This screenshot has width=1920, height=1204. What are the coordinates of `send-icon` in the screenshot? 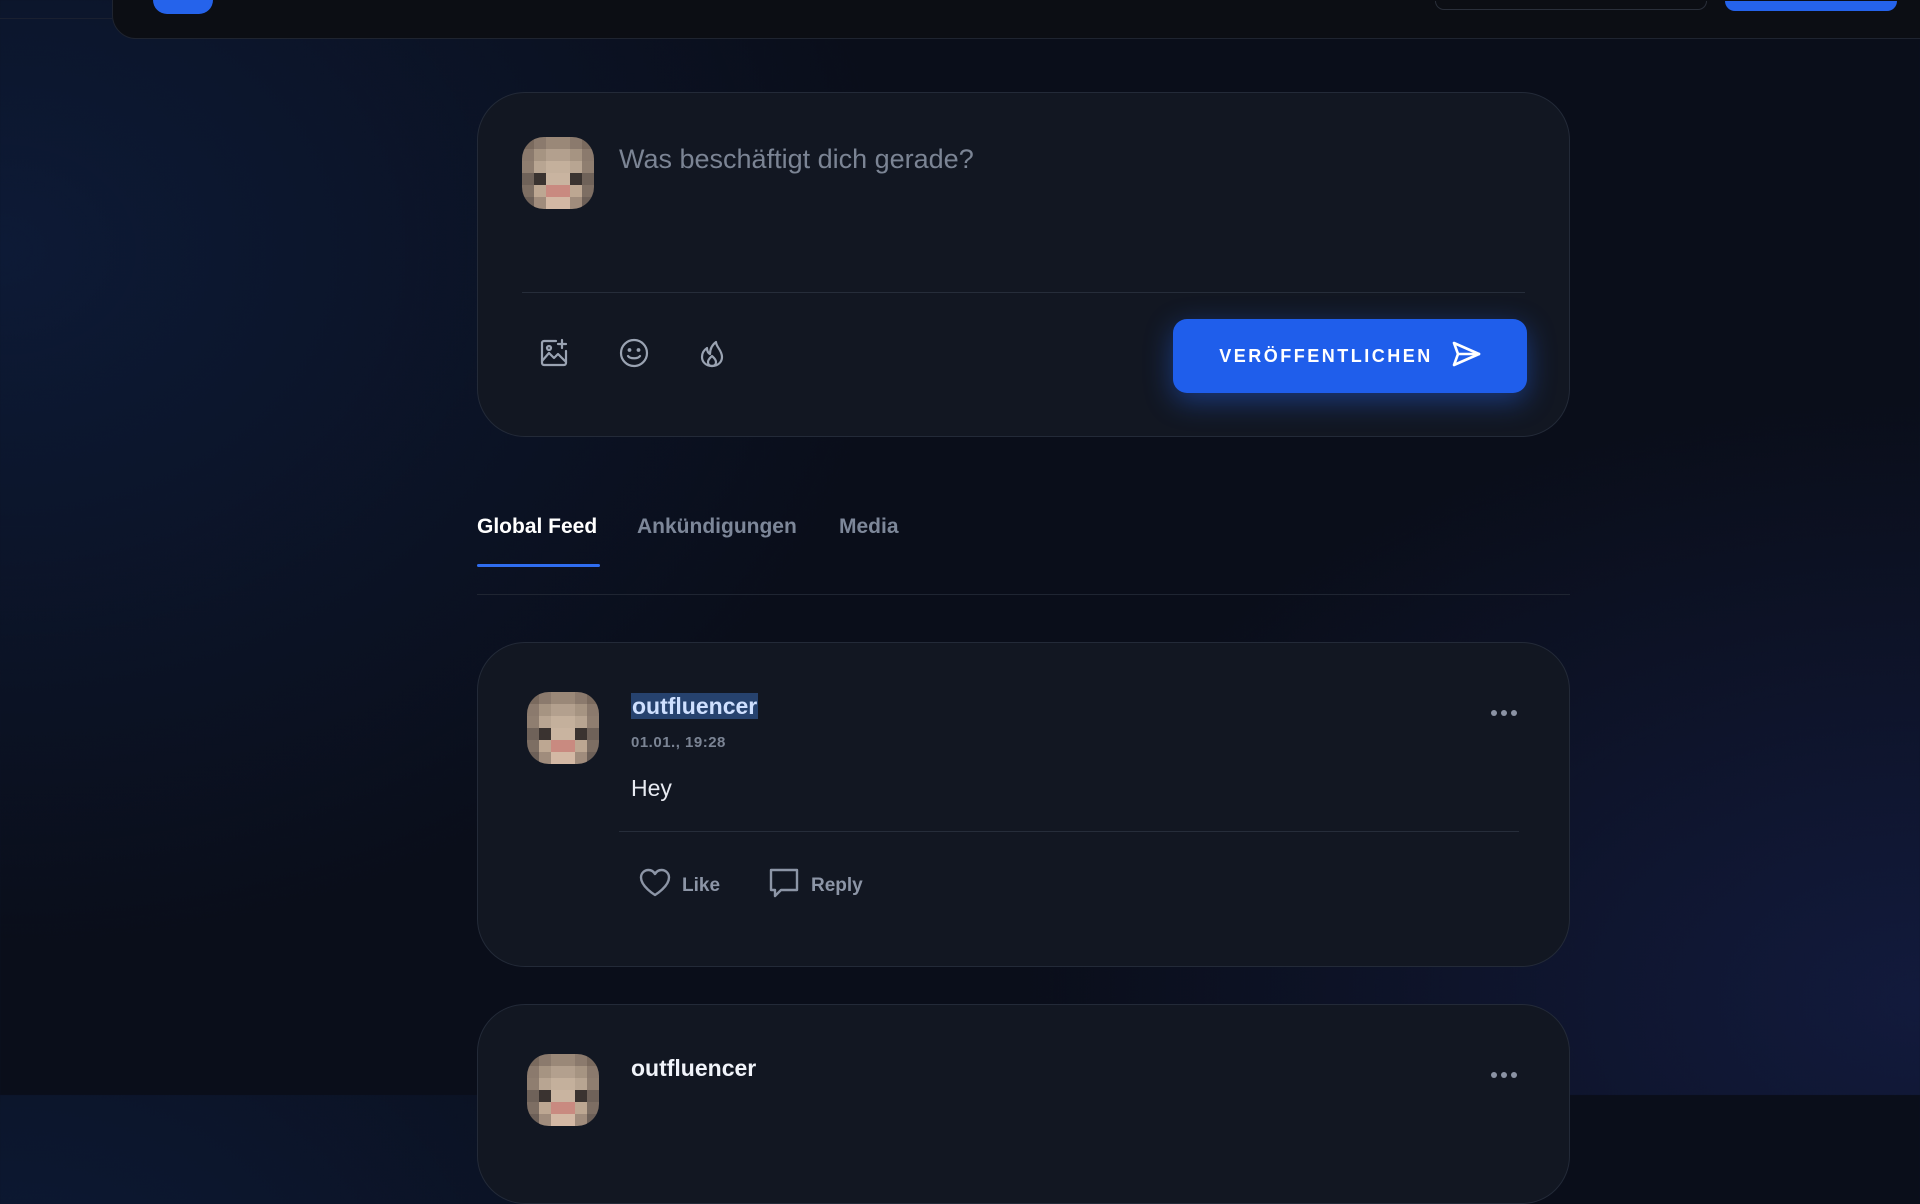 It's located at (1466, 356).